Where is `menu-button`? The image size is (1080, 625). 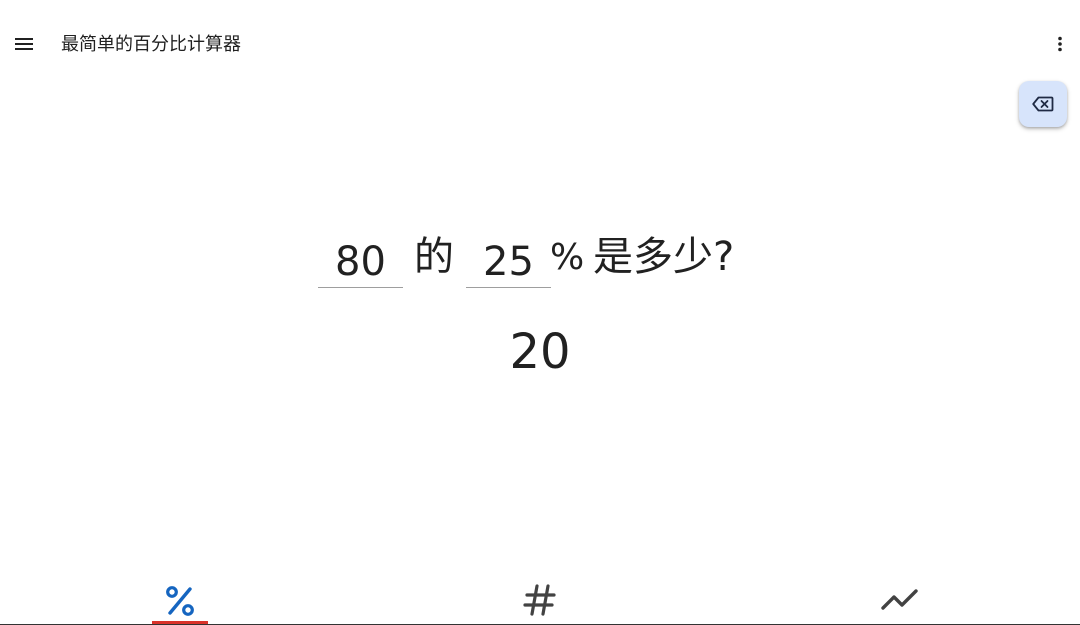
menu-button is located at coordinates (24, 44).